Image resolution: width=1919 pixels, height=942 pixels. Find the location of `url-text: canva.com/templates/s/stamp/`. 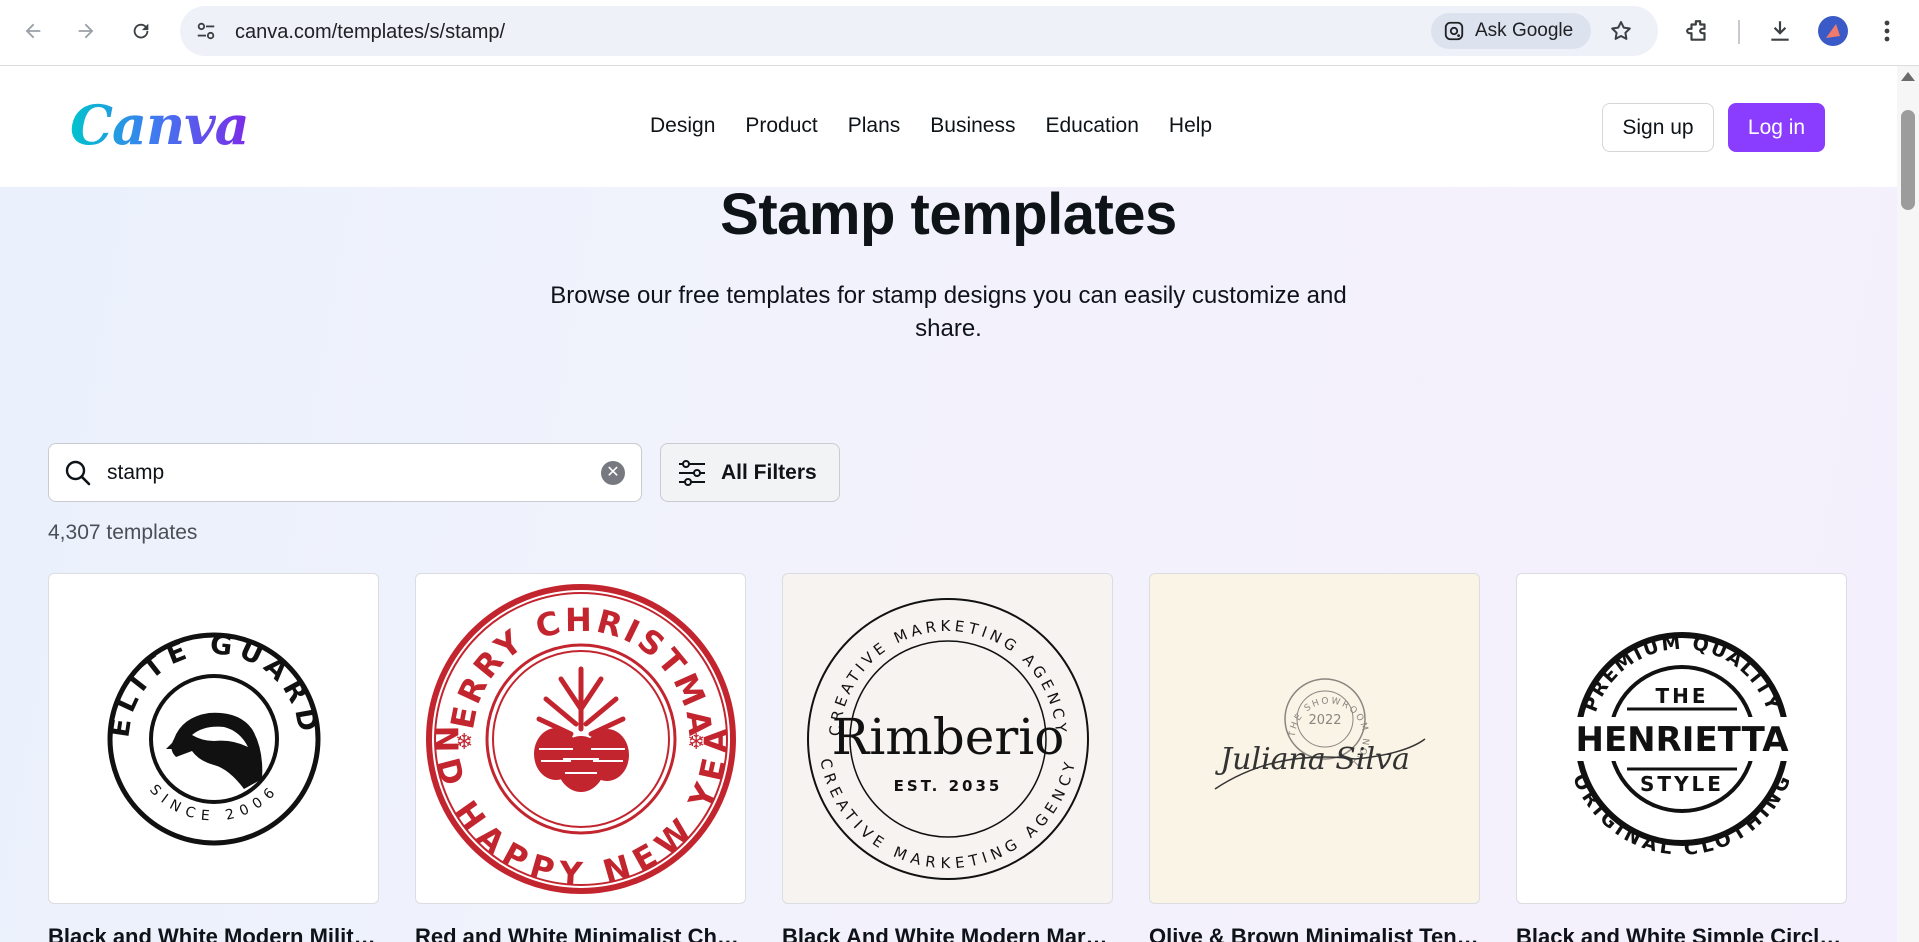

url-text: canva.com/templates/s/stamp/ is located at coordinates (370, 32).